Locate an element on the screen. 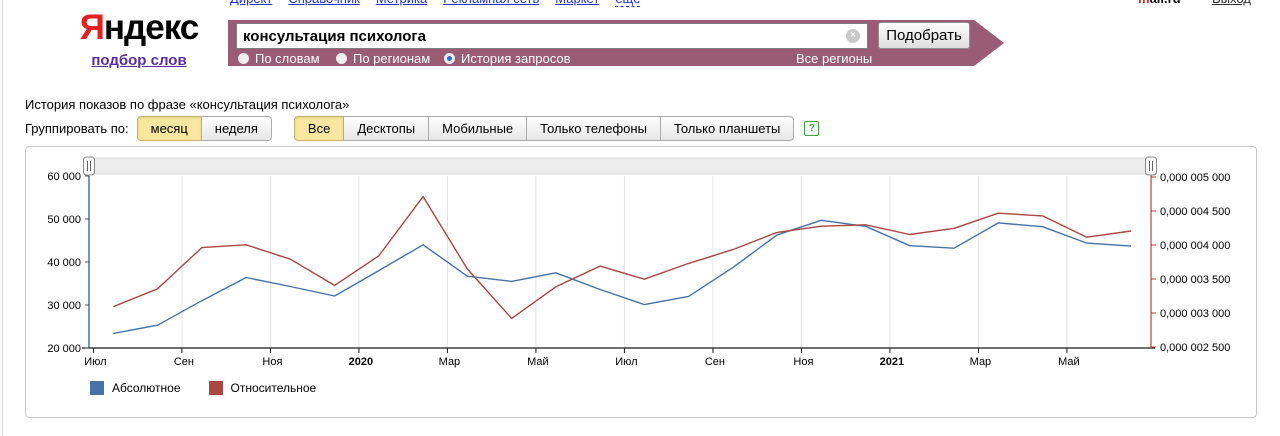 The width and height of the screenshot is (1280, 436). radio-selected-icon is located at coordinates (449, 58).